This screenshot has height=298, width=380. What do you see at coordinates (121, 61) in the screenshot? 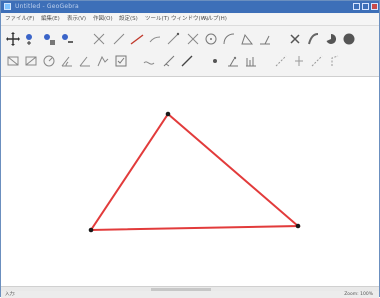
I see `checkbox-icon` at bounding box center [121, 61].